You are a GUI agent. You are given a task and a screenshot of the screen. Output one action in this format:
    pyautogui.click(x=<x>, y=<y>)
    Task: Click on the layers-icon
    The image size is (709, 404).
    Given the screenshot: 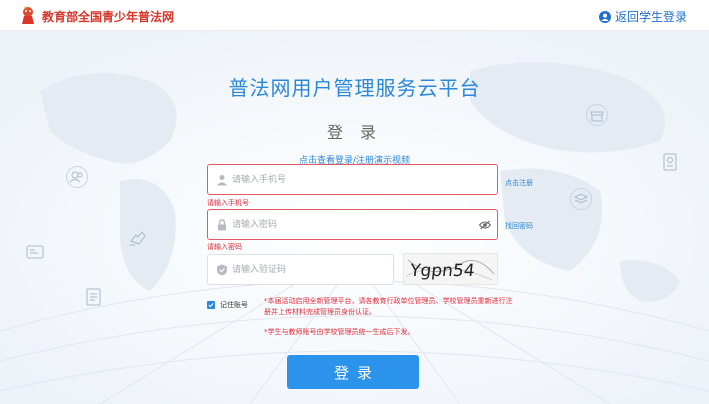 What is the action you would take?
    pyautogui.click(x=581, y=199)
    